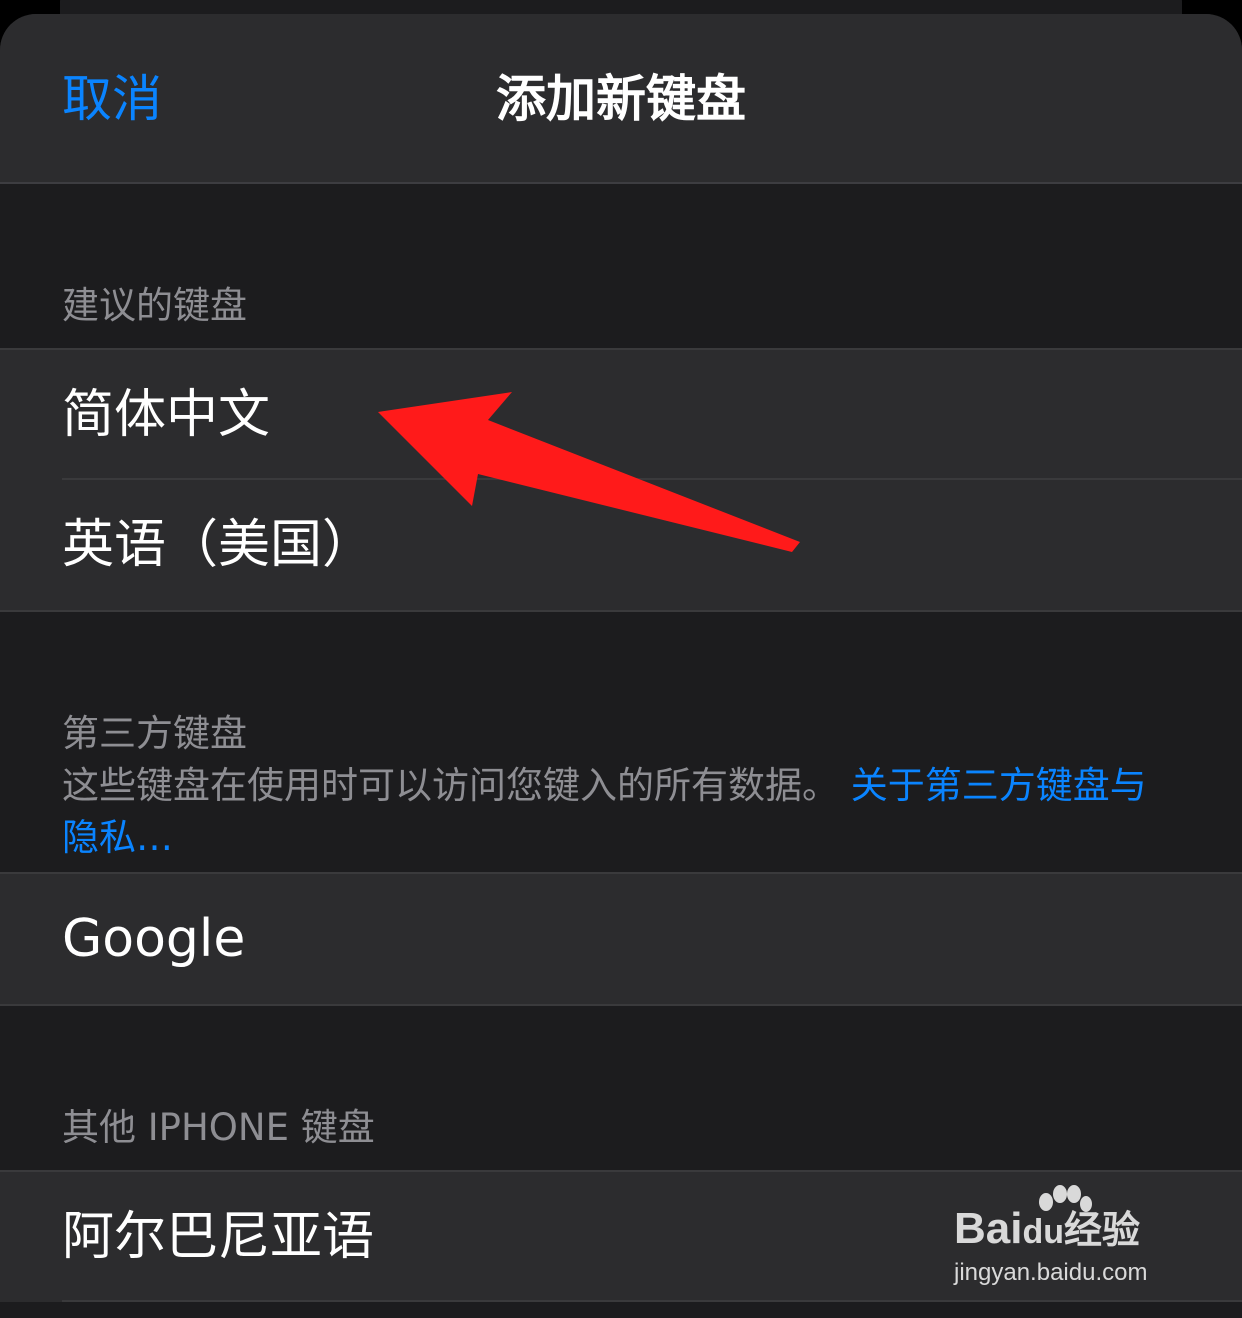 The image size is (1242, 1318). I want to click on watermark-brand-pre: Bai, so click(988, 1228).